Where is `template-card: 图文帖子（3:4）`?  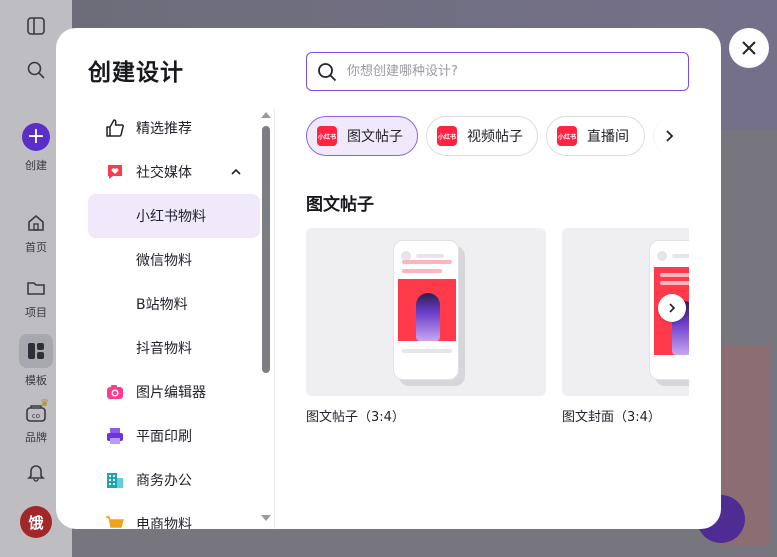 template-card: 图文帖子（3:4） is located at coordinates (426, 326).